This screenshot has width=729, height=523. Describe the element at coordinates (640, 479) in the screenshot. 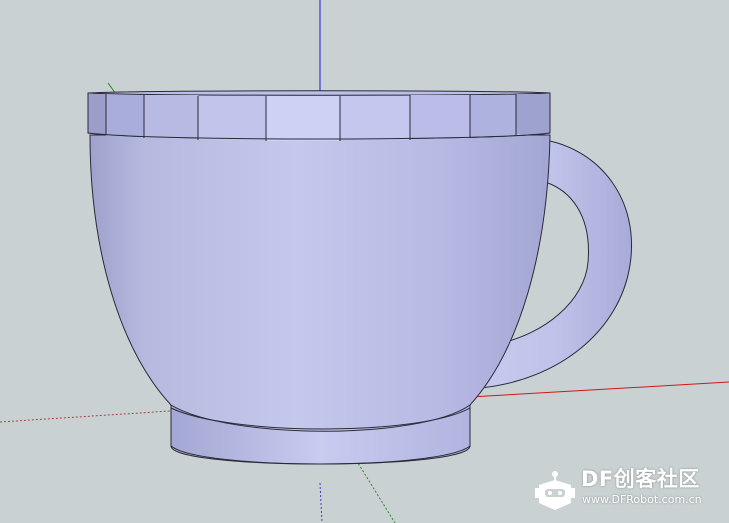

I see `watermark-title: DF创客社区` at that location.